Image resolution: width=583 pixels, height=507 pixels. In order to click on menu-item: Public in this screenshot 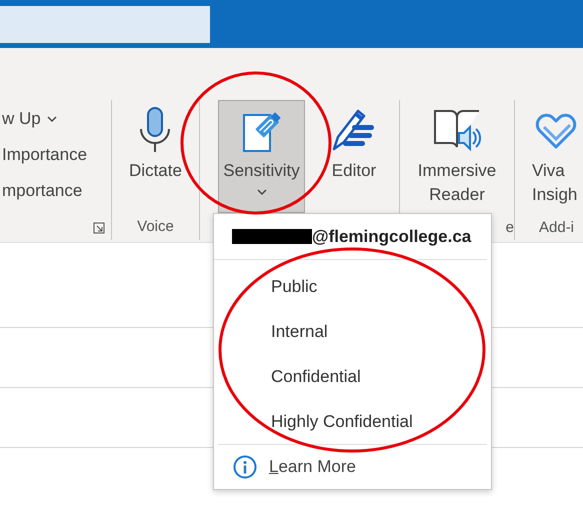, I will do `click(352, 286)`.